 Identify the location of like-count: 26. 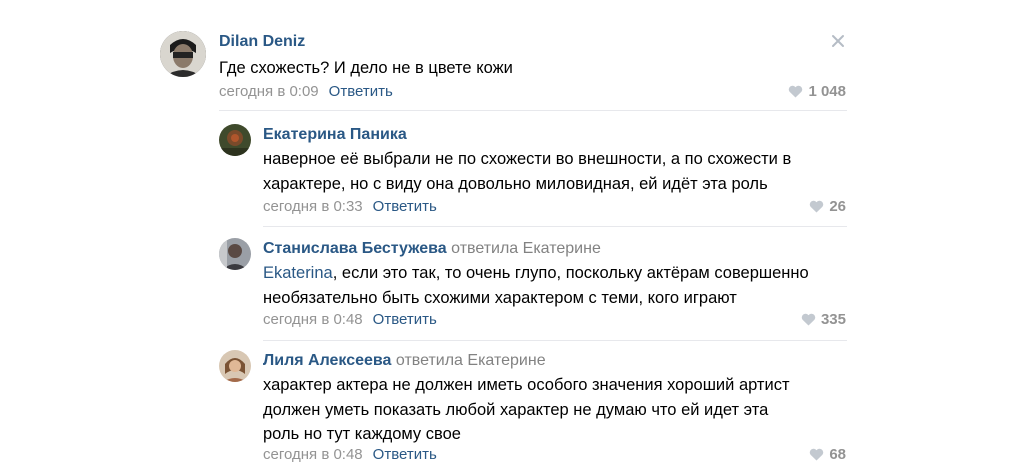
(837, 206).